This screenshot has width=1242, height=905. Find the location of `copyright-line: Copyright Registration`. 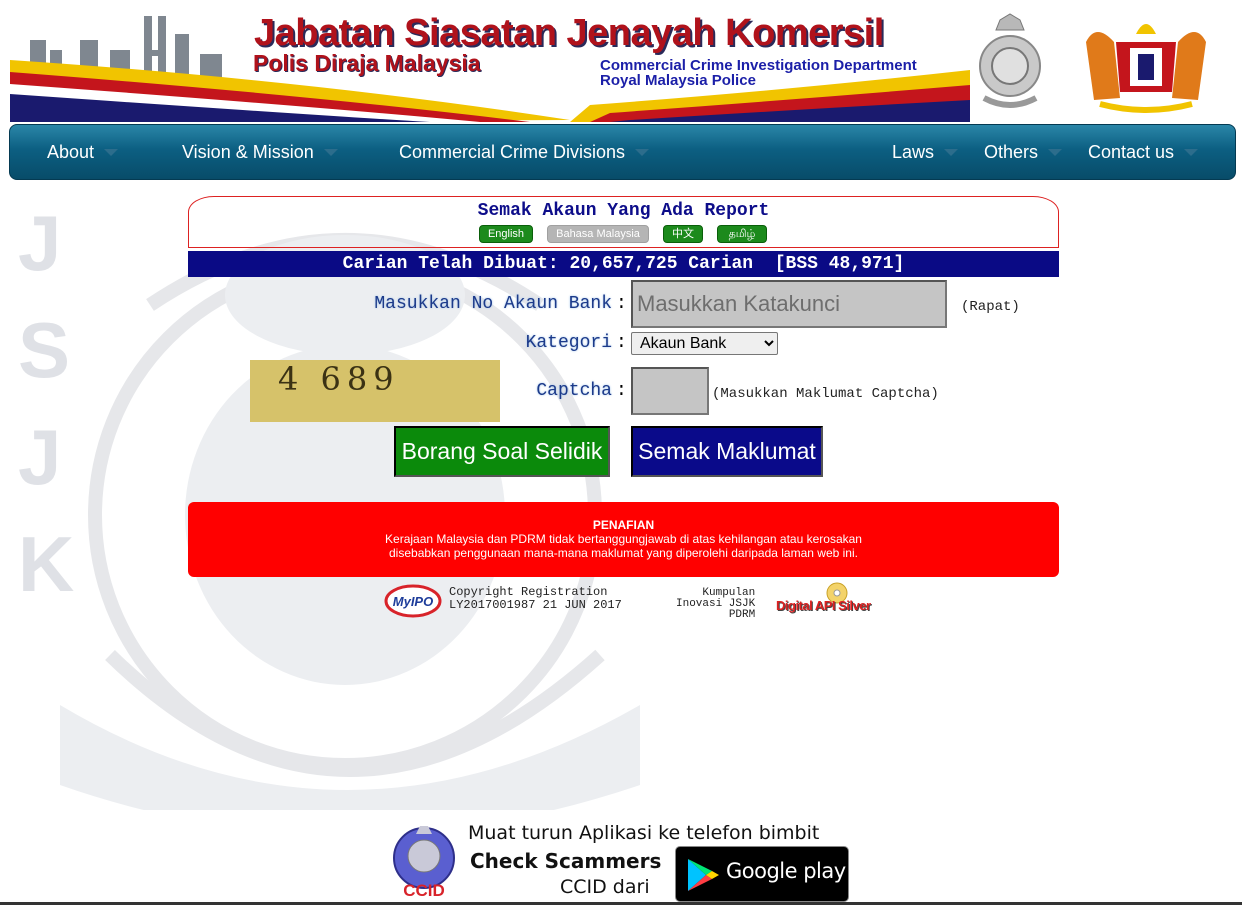

copyright-line: Copyright Registration is located at coordinates (528, 592).